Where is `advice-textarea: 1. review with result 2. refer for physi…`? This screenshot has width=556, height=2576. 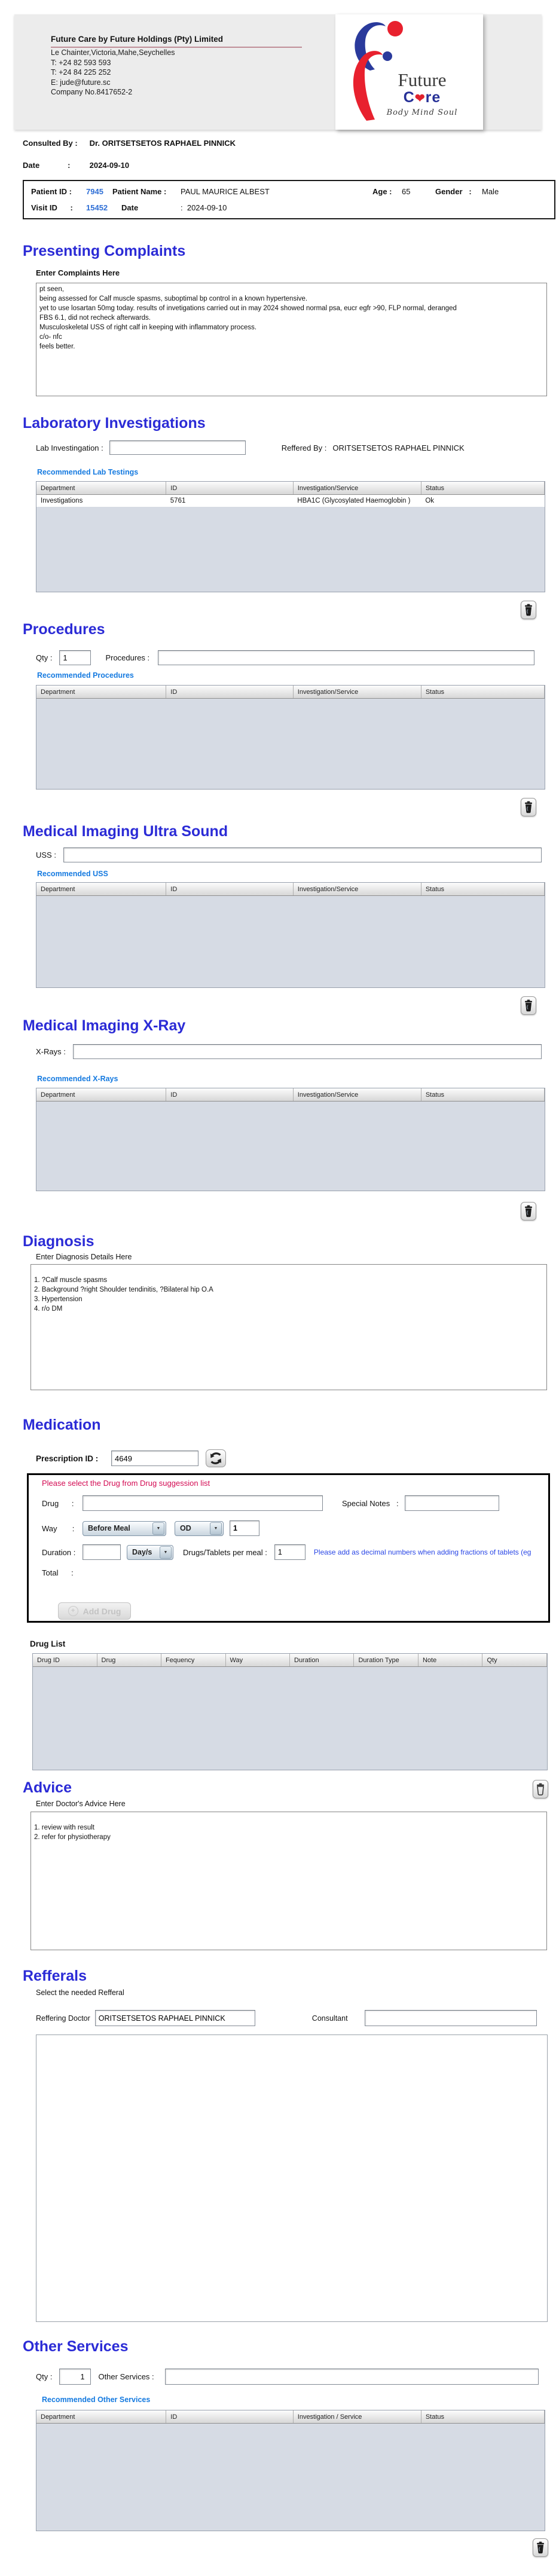 advice-textarea: 1. review with result 2. refer for physi… is located at coordinates (289, 1881).